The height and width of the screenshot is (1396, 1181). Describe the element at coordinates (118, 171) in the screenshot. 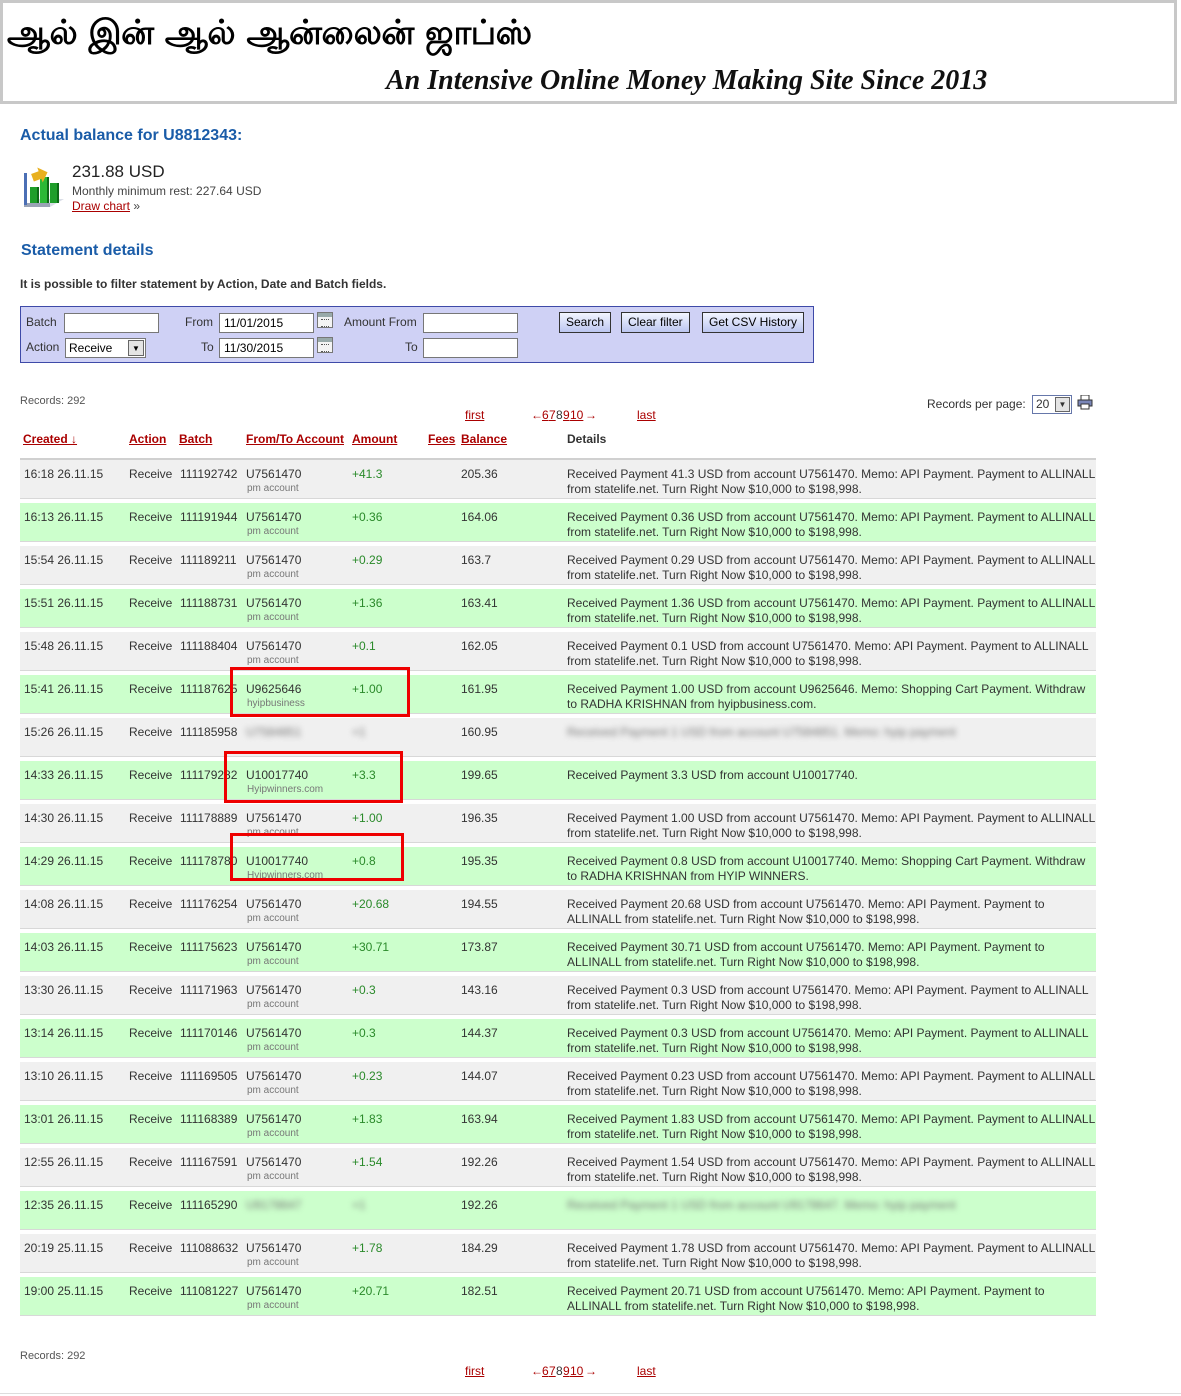

I see `balance-amount: 231.88 USD` at that location.